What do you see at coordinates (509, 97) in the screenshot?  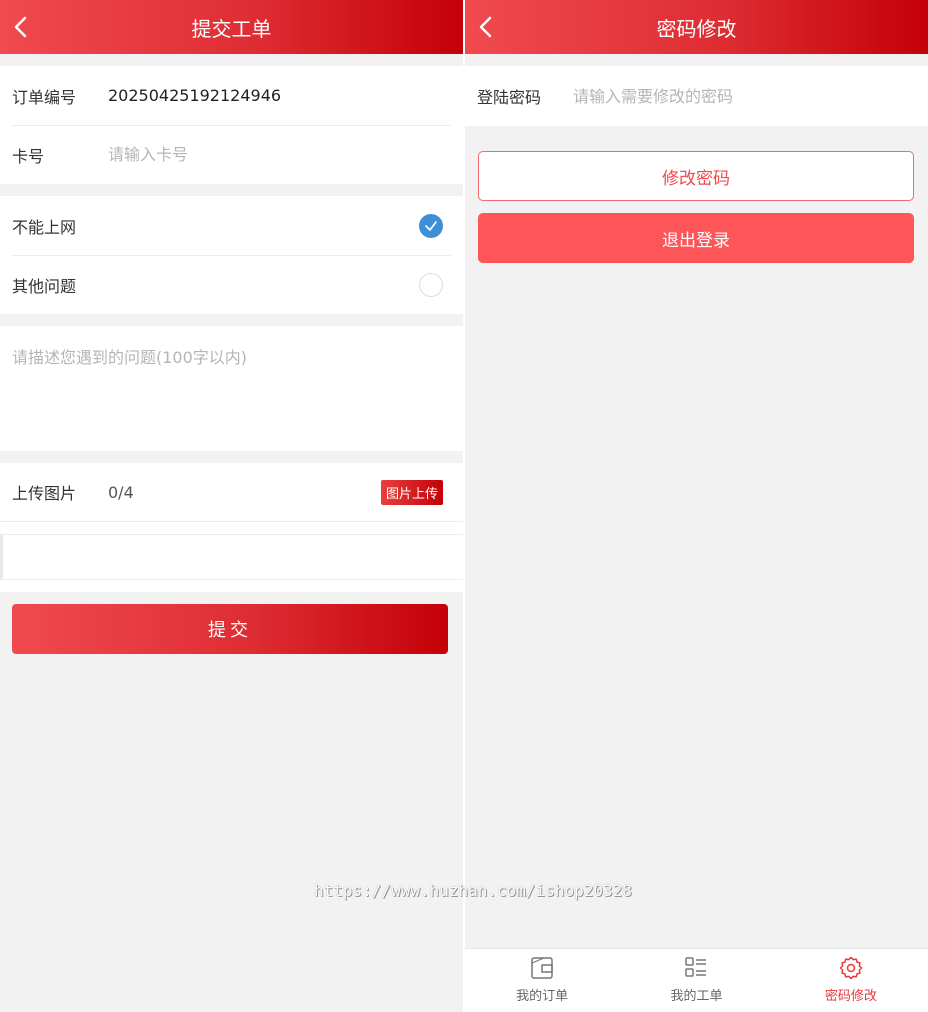 I see `password-label: 登陆密码` at bounding box center [509, 97].